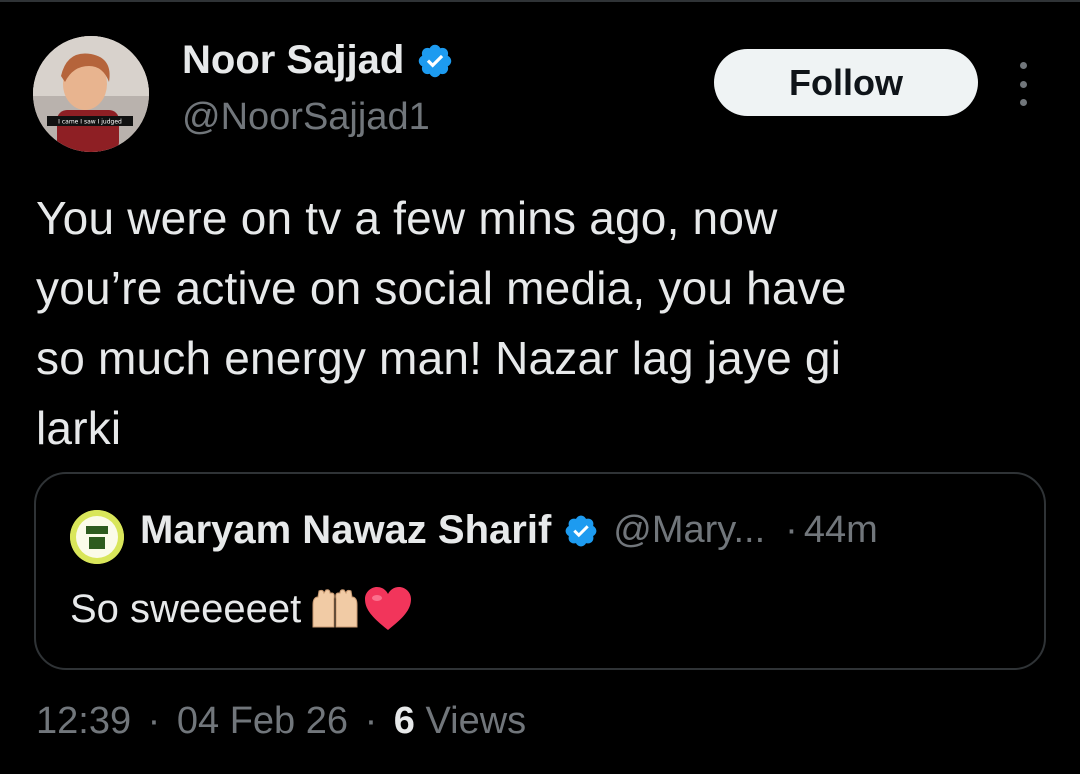  What do you see at coordinates (79, 428) in the screenshot?
I see `tweet-line: larki` at bounding box center [79, 428].